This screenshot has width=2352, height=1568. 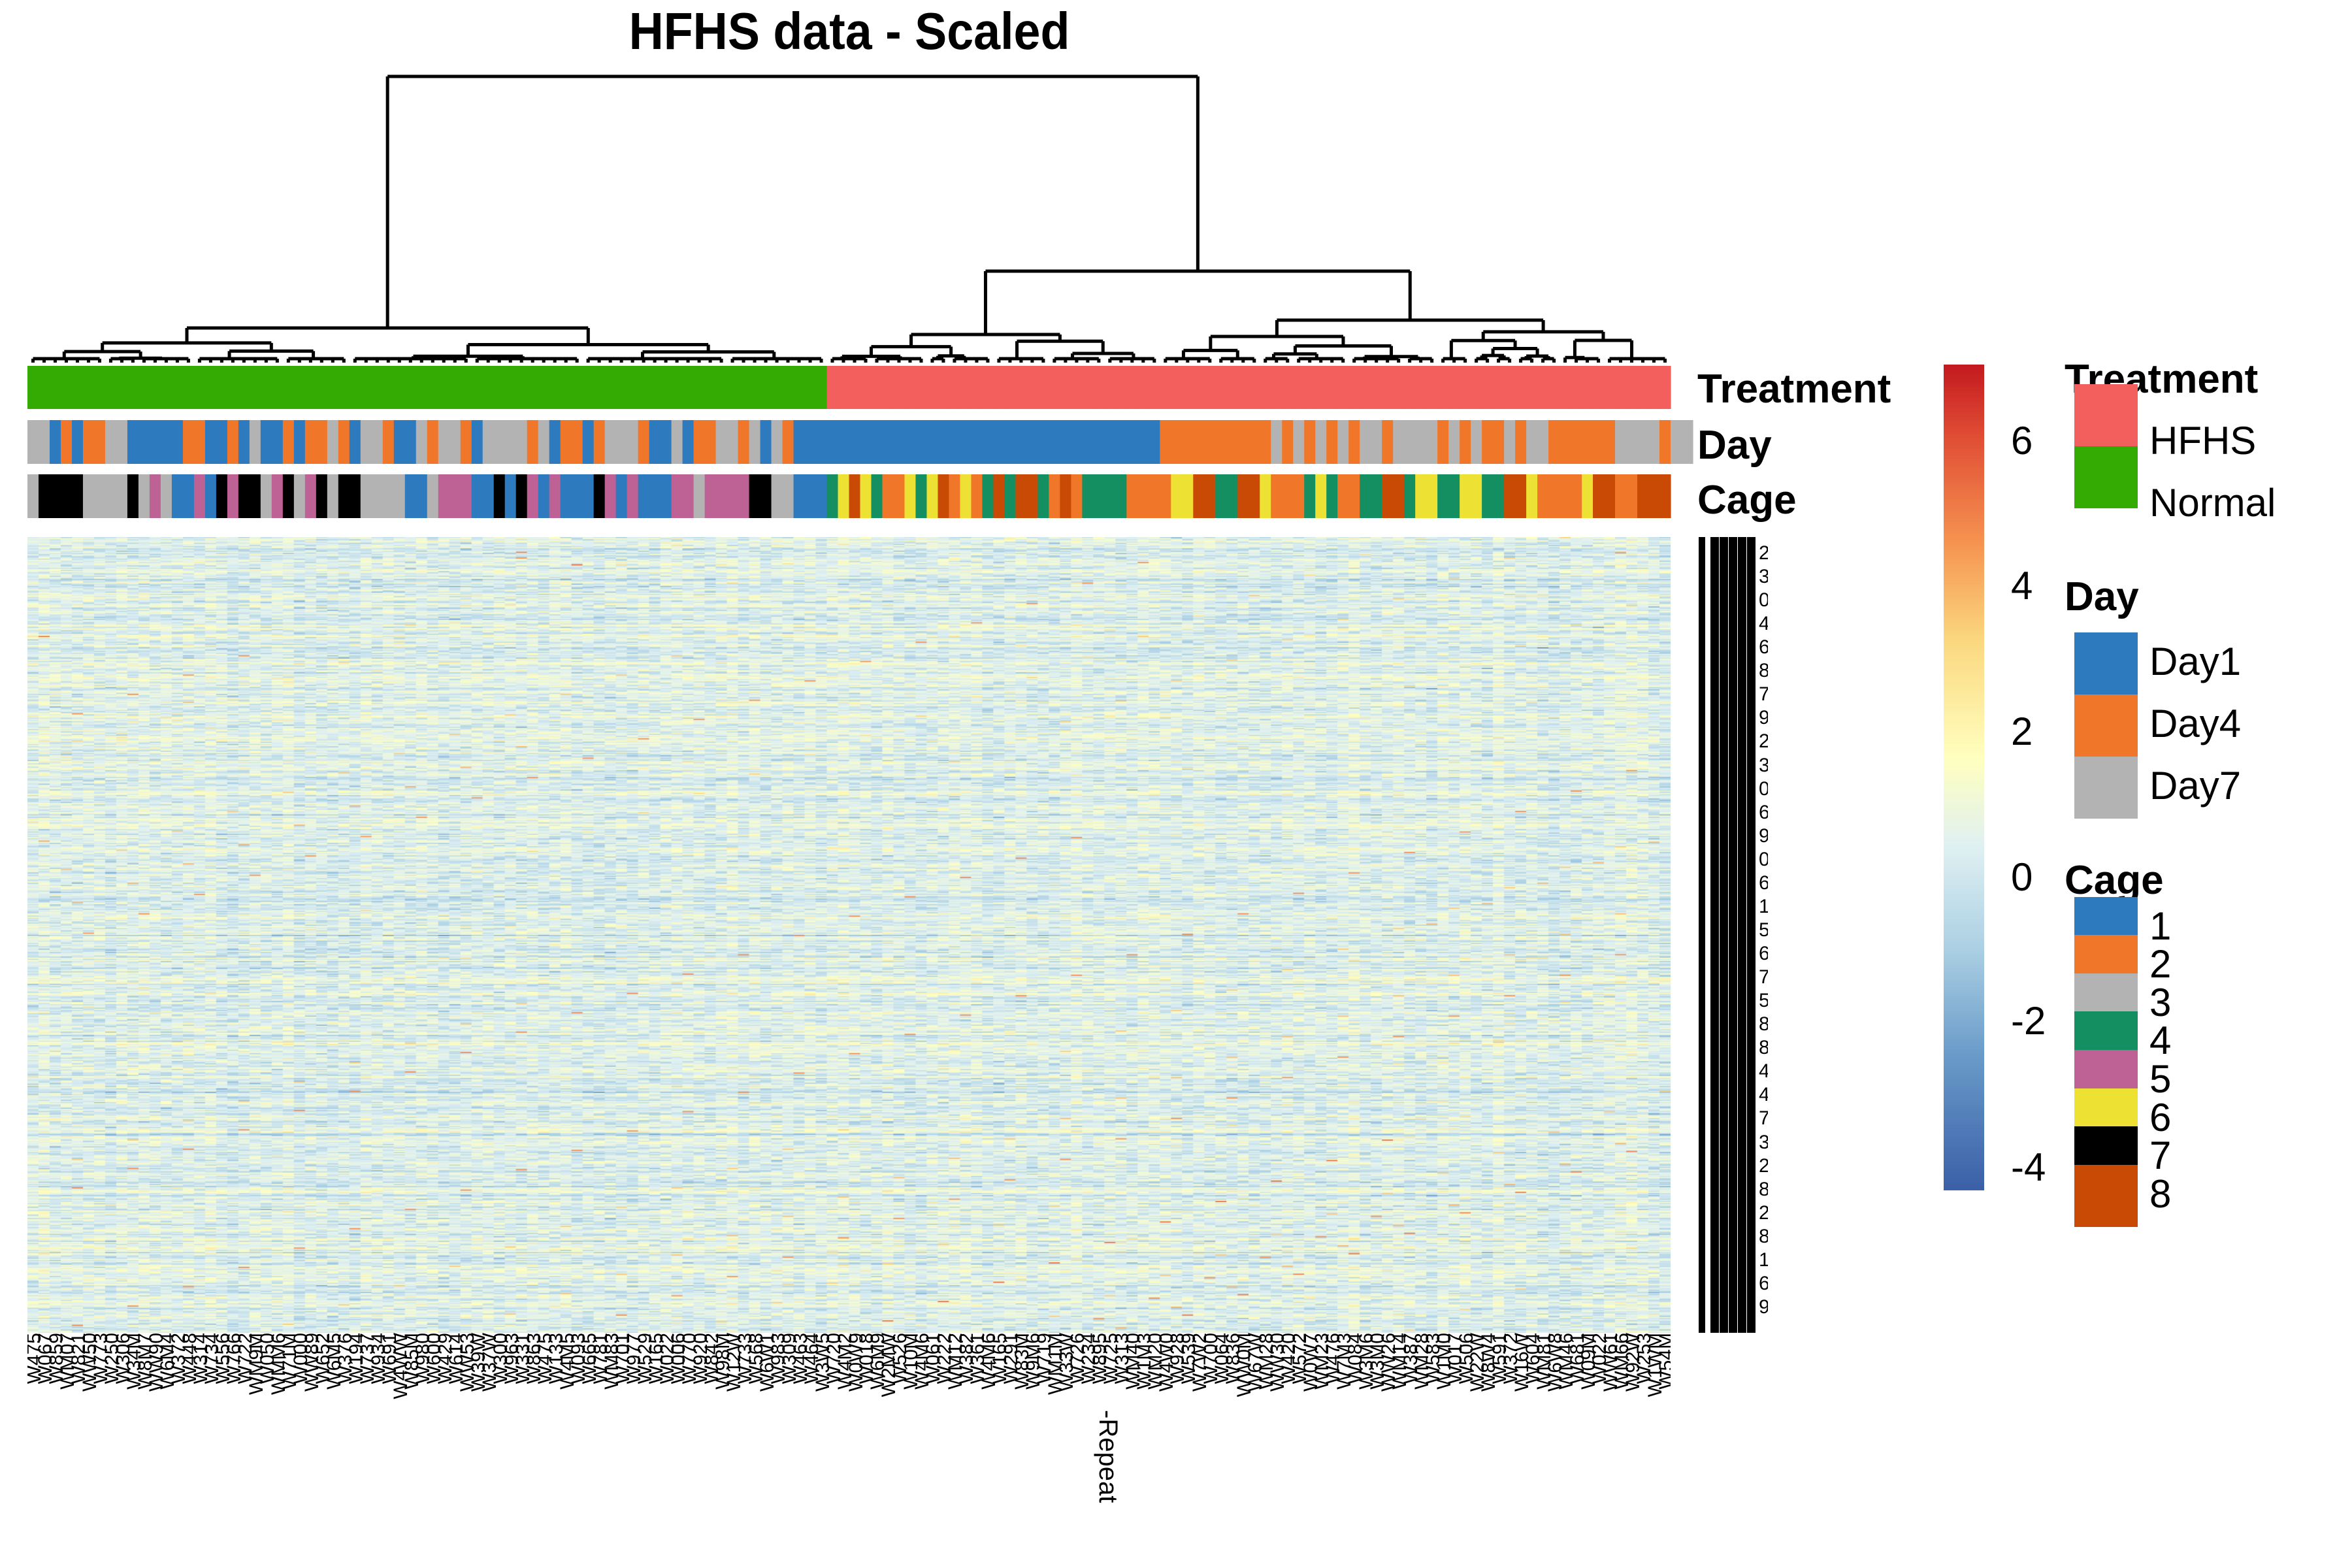 I want to click on column-annotations, so click(x=860, y=442).